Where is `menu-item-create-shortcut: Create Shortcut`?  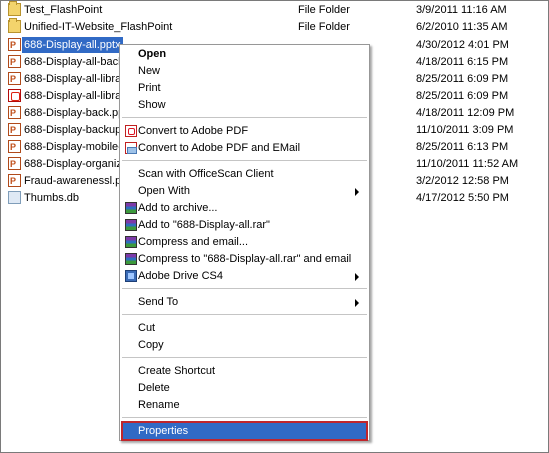 menu-item-create-shortcut: Create Shortcut is located at coordinates (244, 371).